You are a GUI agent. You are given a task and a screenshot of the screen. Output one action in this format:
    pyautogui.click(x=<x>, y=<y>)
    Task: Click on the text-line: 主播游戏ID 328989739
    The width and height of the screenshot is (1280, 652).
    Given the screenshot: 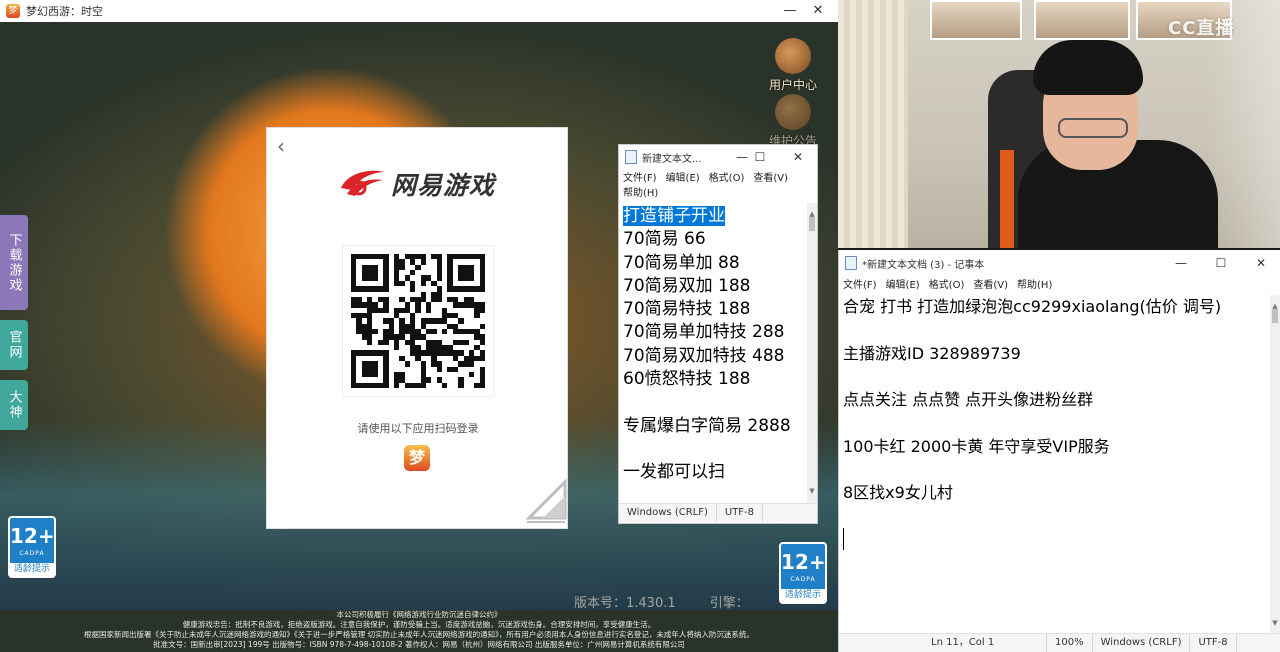 What is the action you would take?
    pyautogui.click(x=932, y=353)
    